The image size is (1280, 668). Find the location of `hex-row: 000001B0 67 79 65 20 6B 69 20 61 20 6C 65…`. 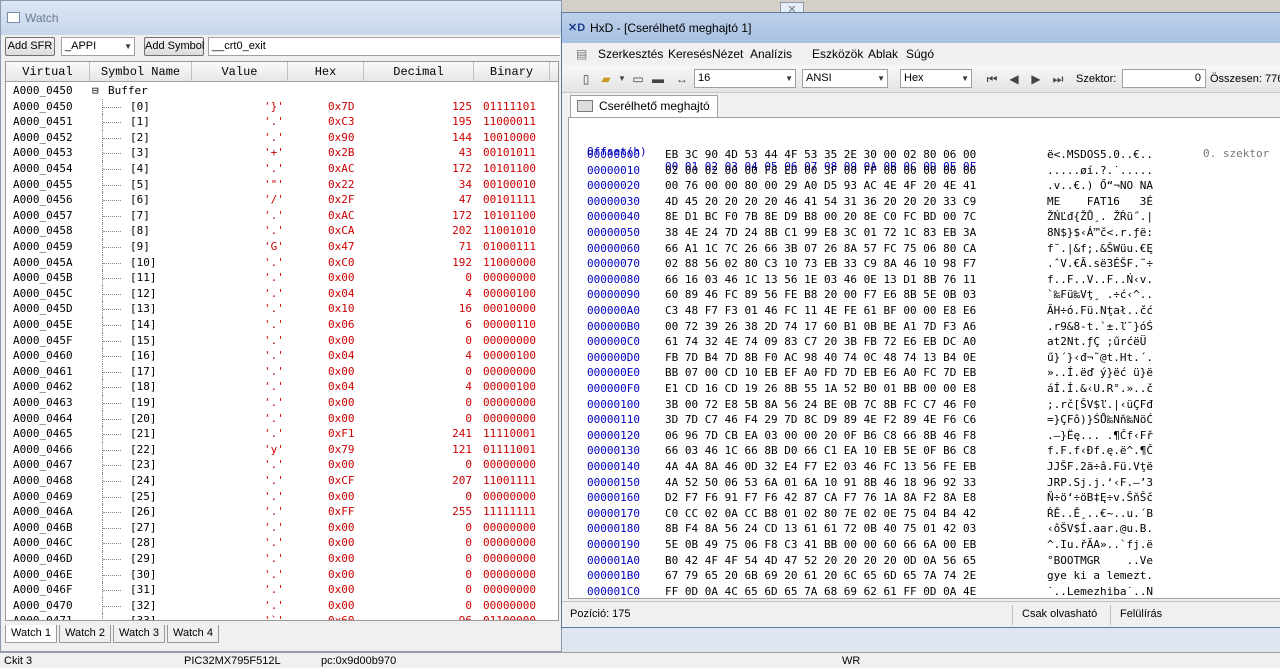

hex-row: 000001B0 67 79 65 20 6B 69 20 61 20 6C 65… is located at coordinates (924, 576).